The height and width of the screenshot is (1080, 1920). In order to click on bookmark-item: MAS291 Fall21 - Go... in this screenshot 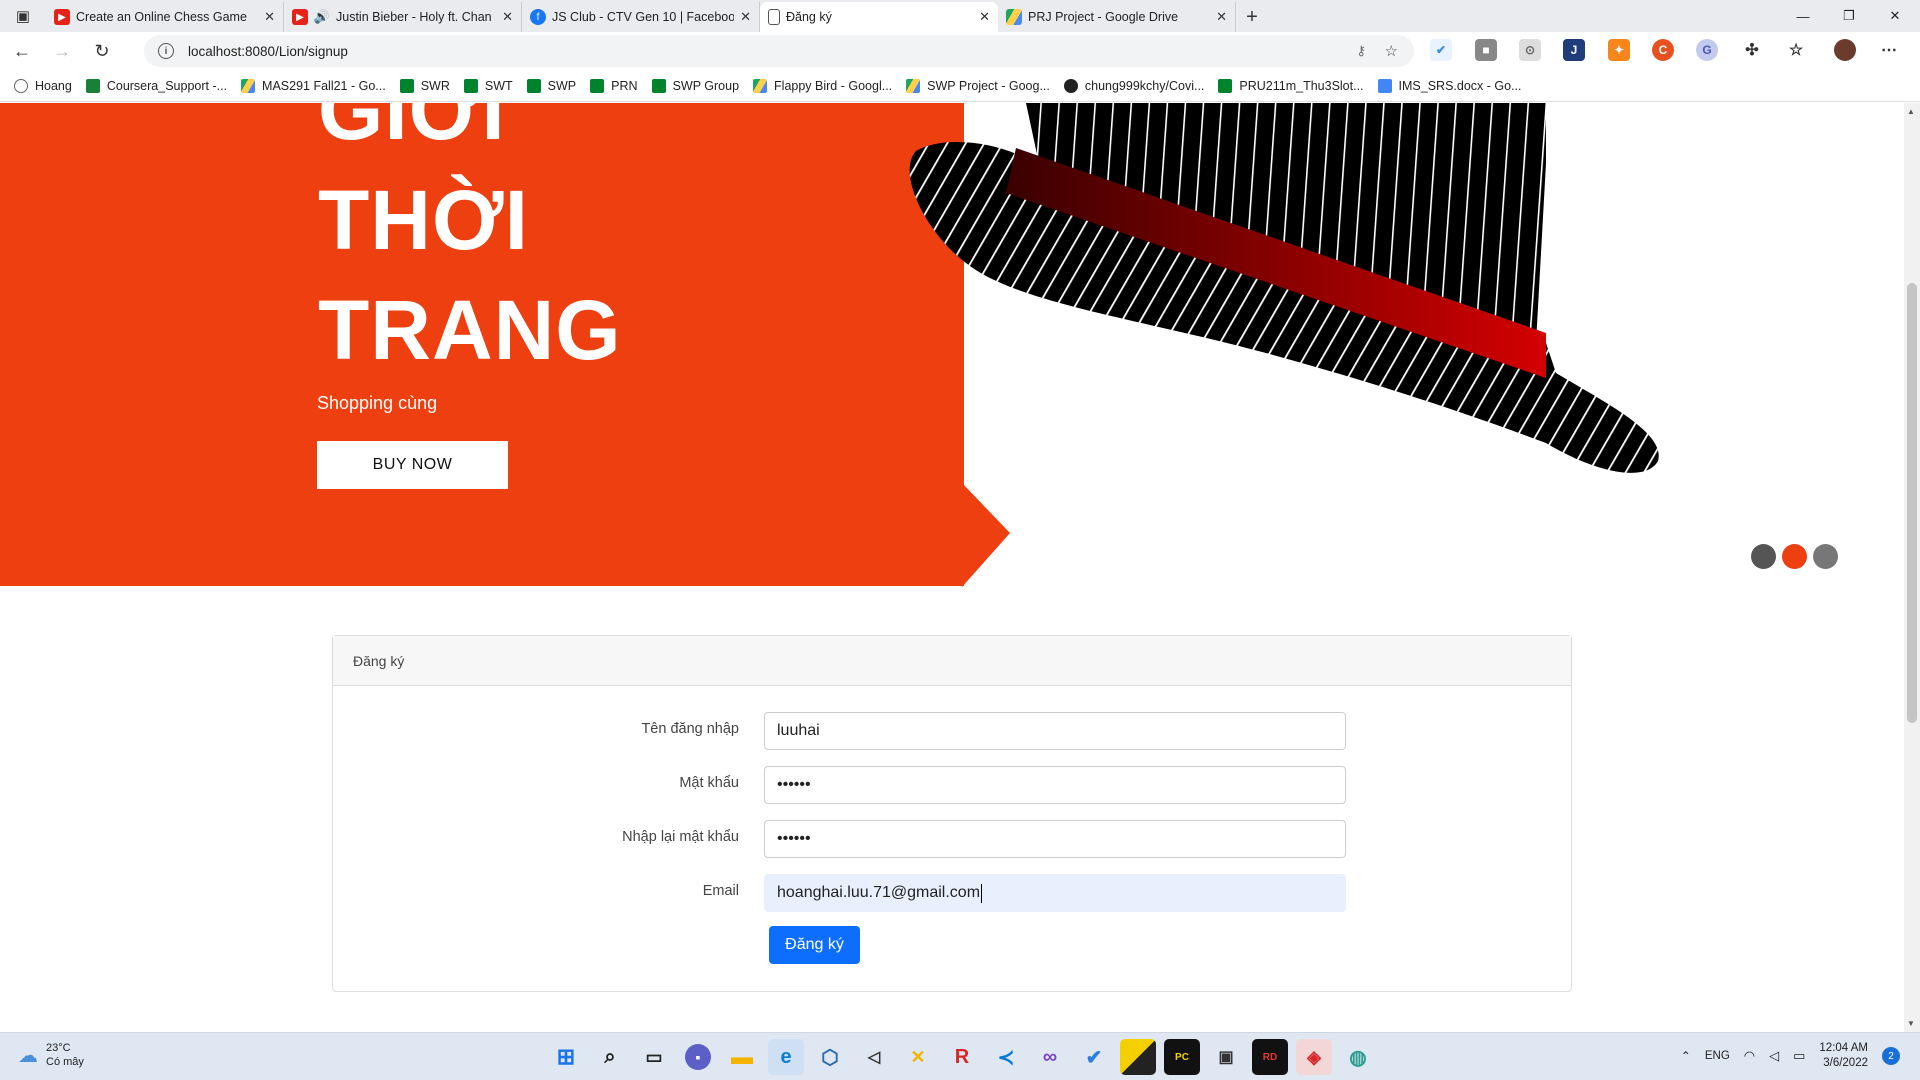, I will do `click(313, 85)`.